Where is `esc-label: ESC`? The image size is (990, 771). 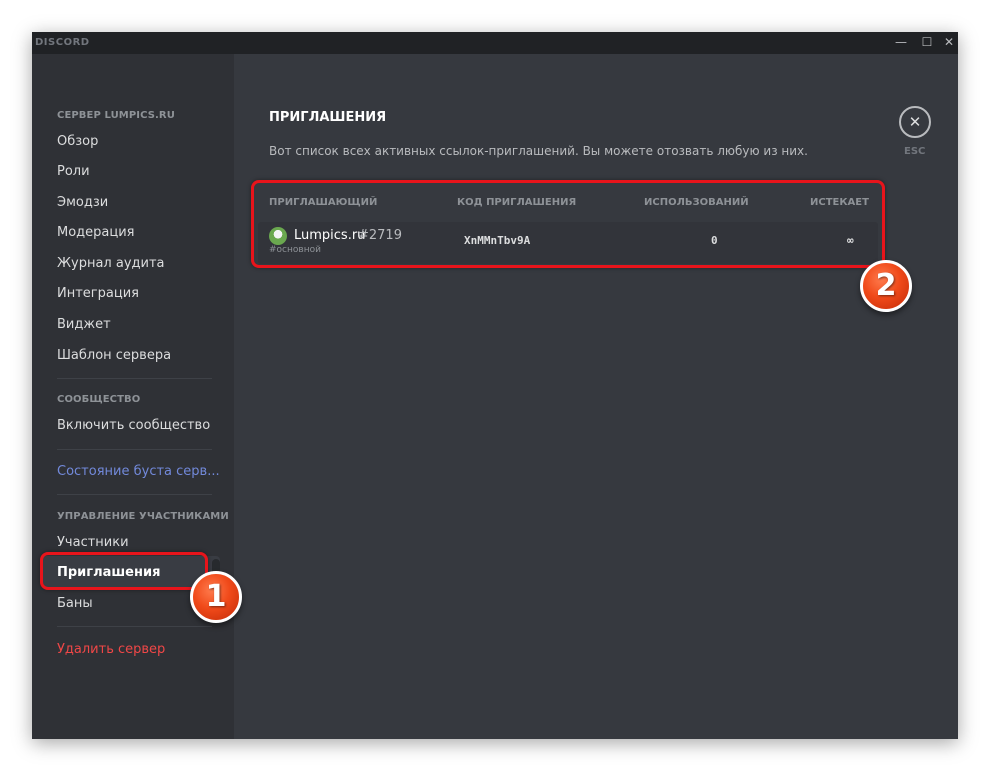
esc-label: ESC is located at coordinates (915, 151).